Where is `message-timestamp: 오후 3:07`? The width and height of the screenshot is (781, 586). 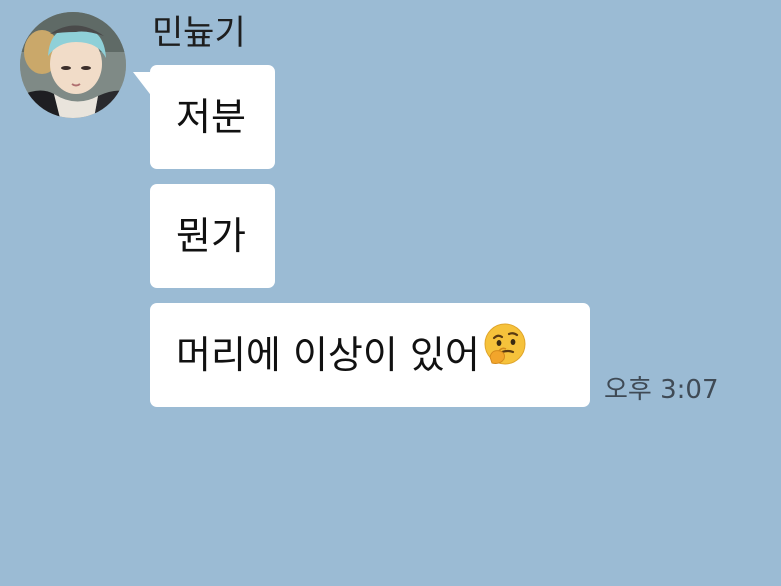
message-timestamp: 오후 3:07 is located at coordinates (661, 390).